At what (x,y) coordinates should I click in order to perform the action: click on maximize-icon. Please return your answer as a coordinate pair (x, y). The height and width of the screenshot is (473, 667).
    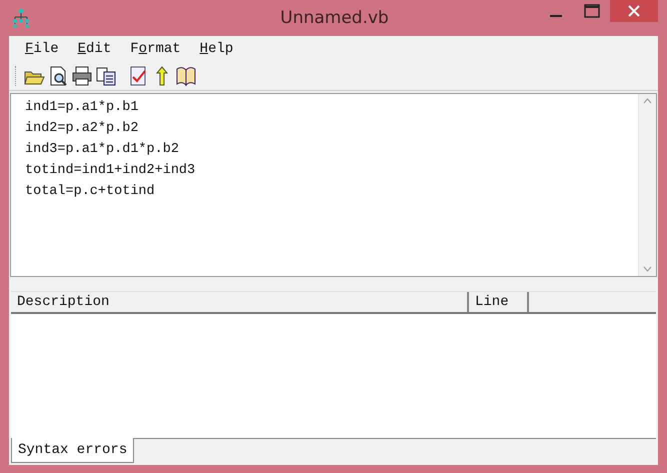
    Looking at the image, I should click on (592, 11).